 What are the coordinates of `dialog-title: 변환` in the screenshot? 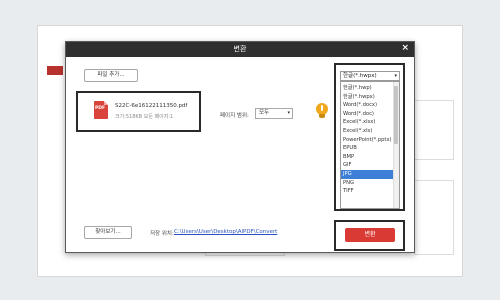 It's located at (240, 49).